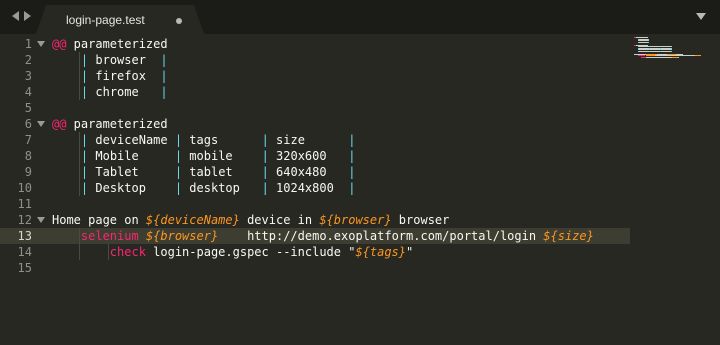 Image resolution: width=720 pixels, height=345 pixels. What do you see at coordinates (99, 220) in the screenshot?
I see `code-token: Home page on` at bounding box center [99, 220].